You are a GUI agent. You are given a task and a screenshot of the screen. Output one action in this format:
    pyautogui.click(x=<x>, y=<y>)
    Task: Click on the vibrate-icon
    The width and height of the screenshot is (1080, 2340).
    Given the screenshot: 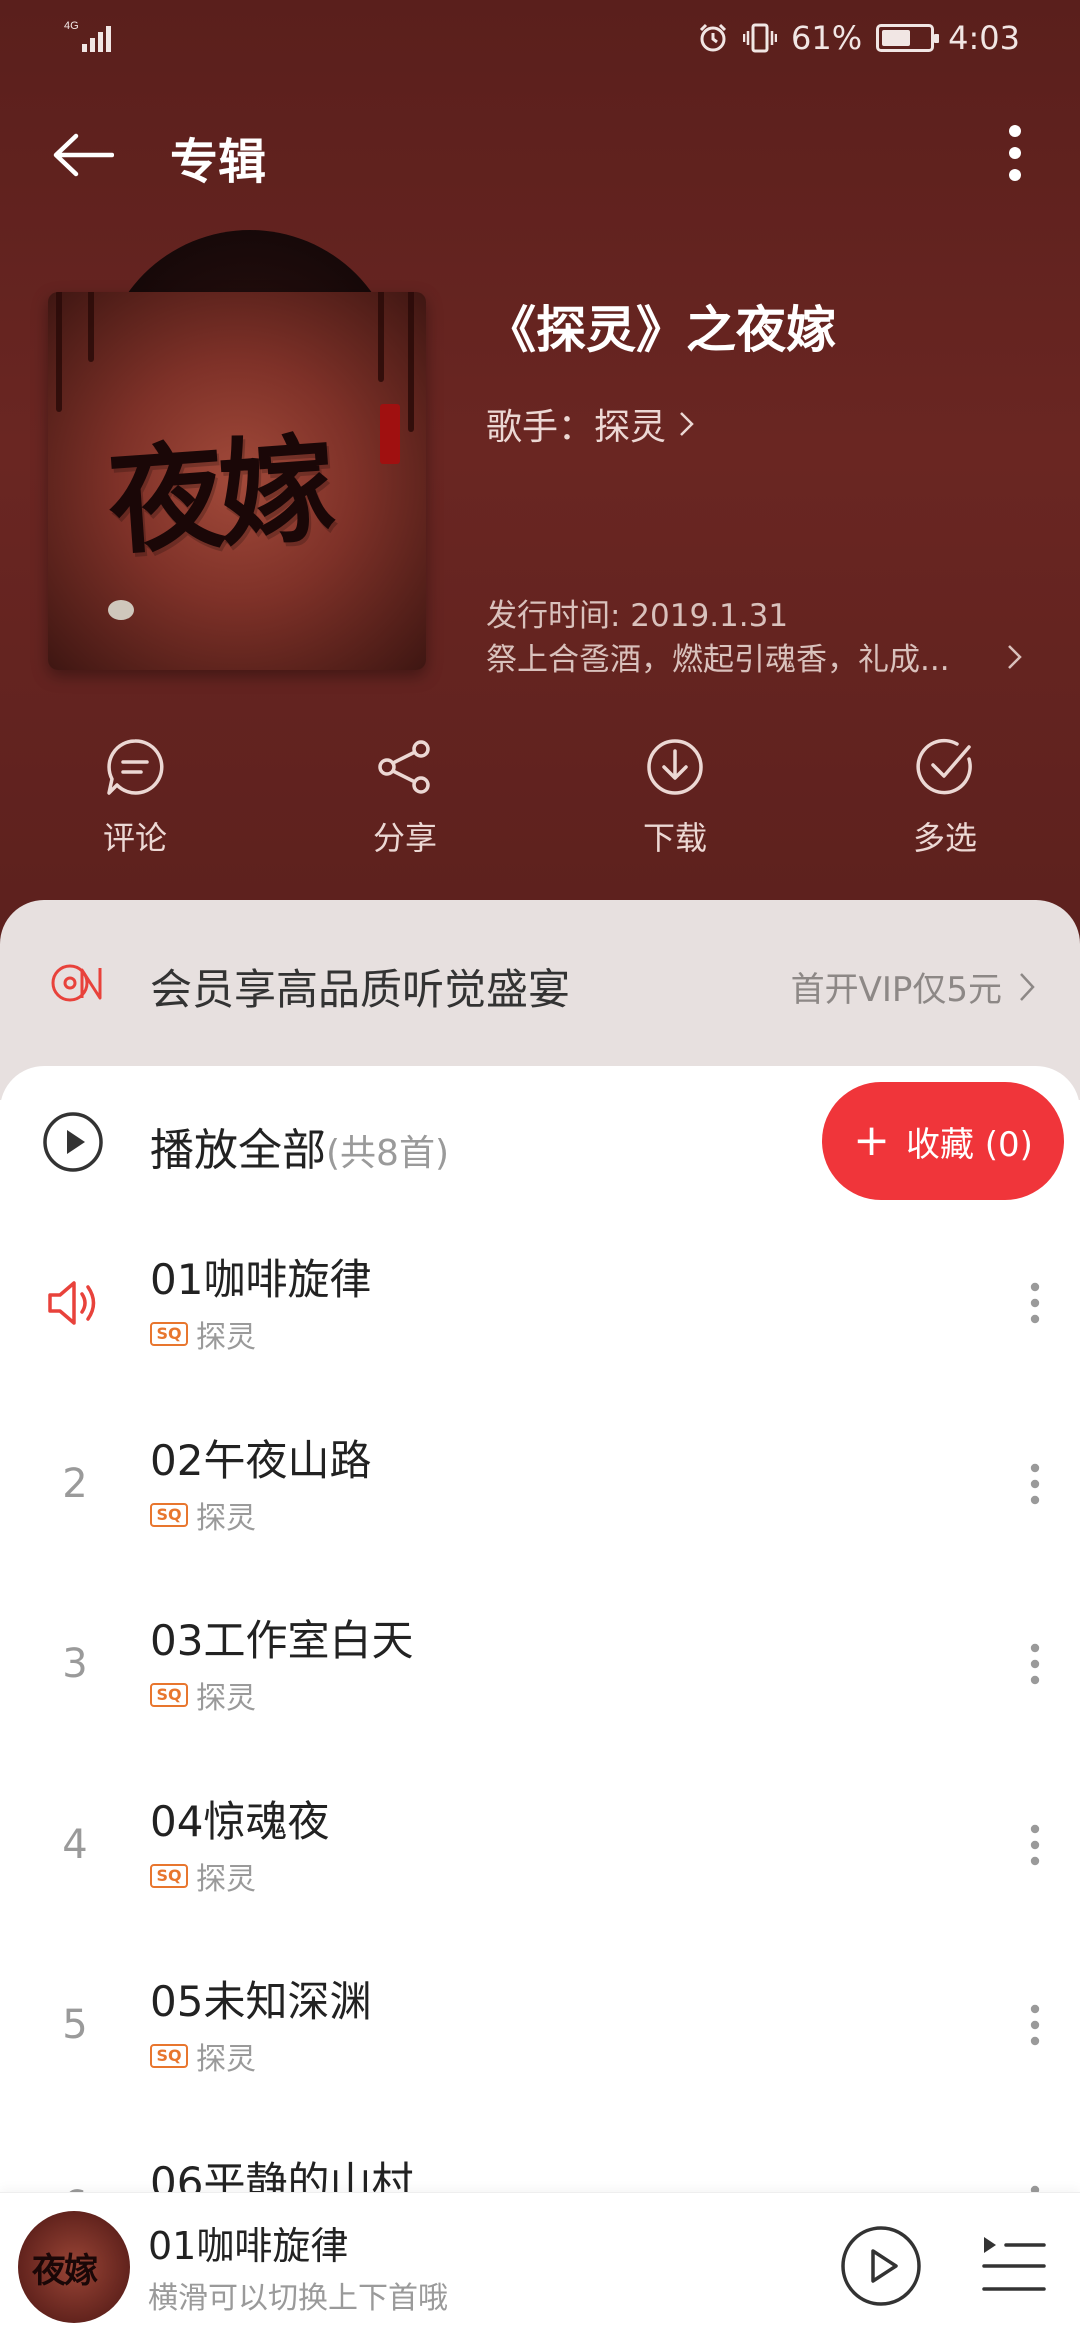 What is the action you would take?
    pyautogui.click(x=760, y=38)
    